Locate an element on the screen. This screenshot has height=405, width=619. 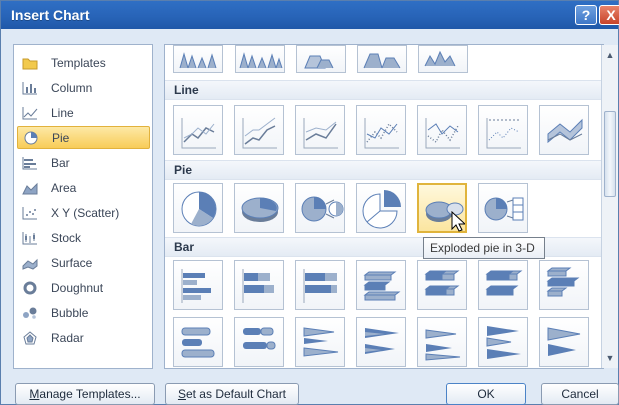
category-column: Column is located at coordinates (83, 87).